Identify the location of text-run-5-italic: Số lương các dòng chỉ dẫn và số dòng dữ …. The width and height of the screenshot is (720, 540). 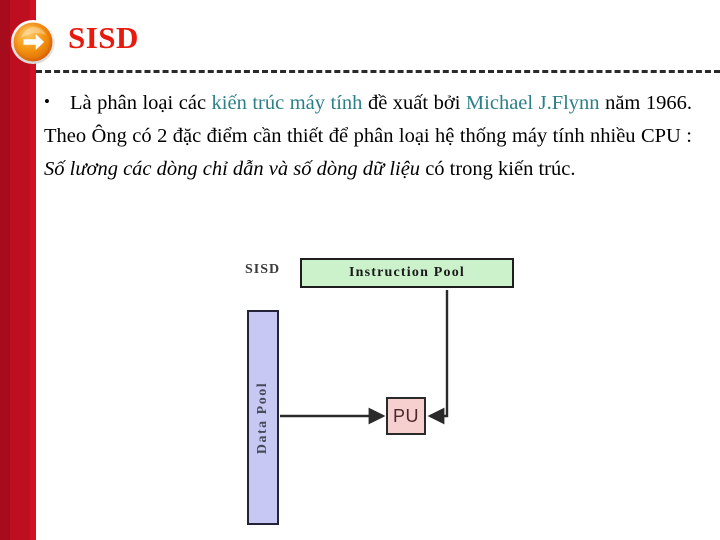
(232, 169).